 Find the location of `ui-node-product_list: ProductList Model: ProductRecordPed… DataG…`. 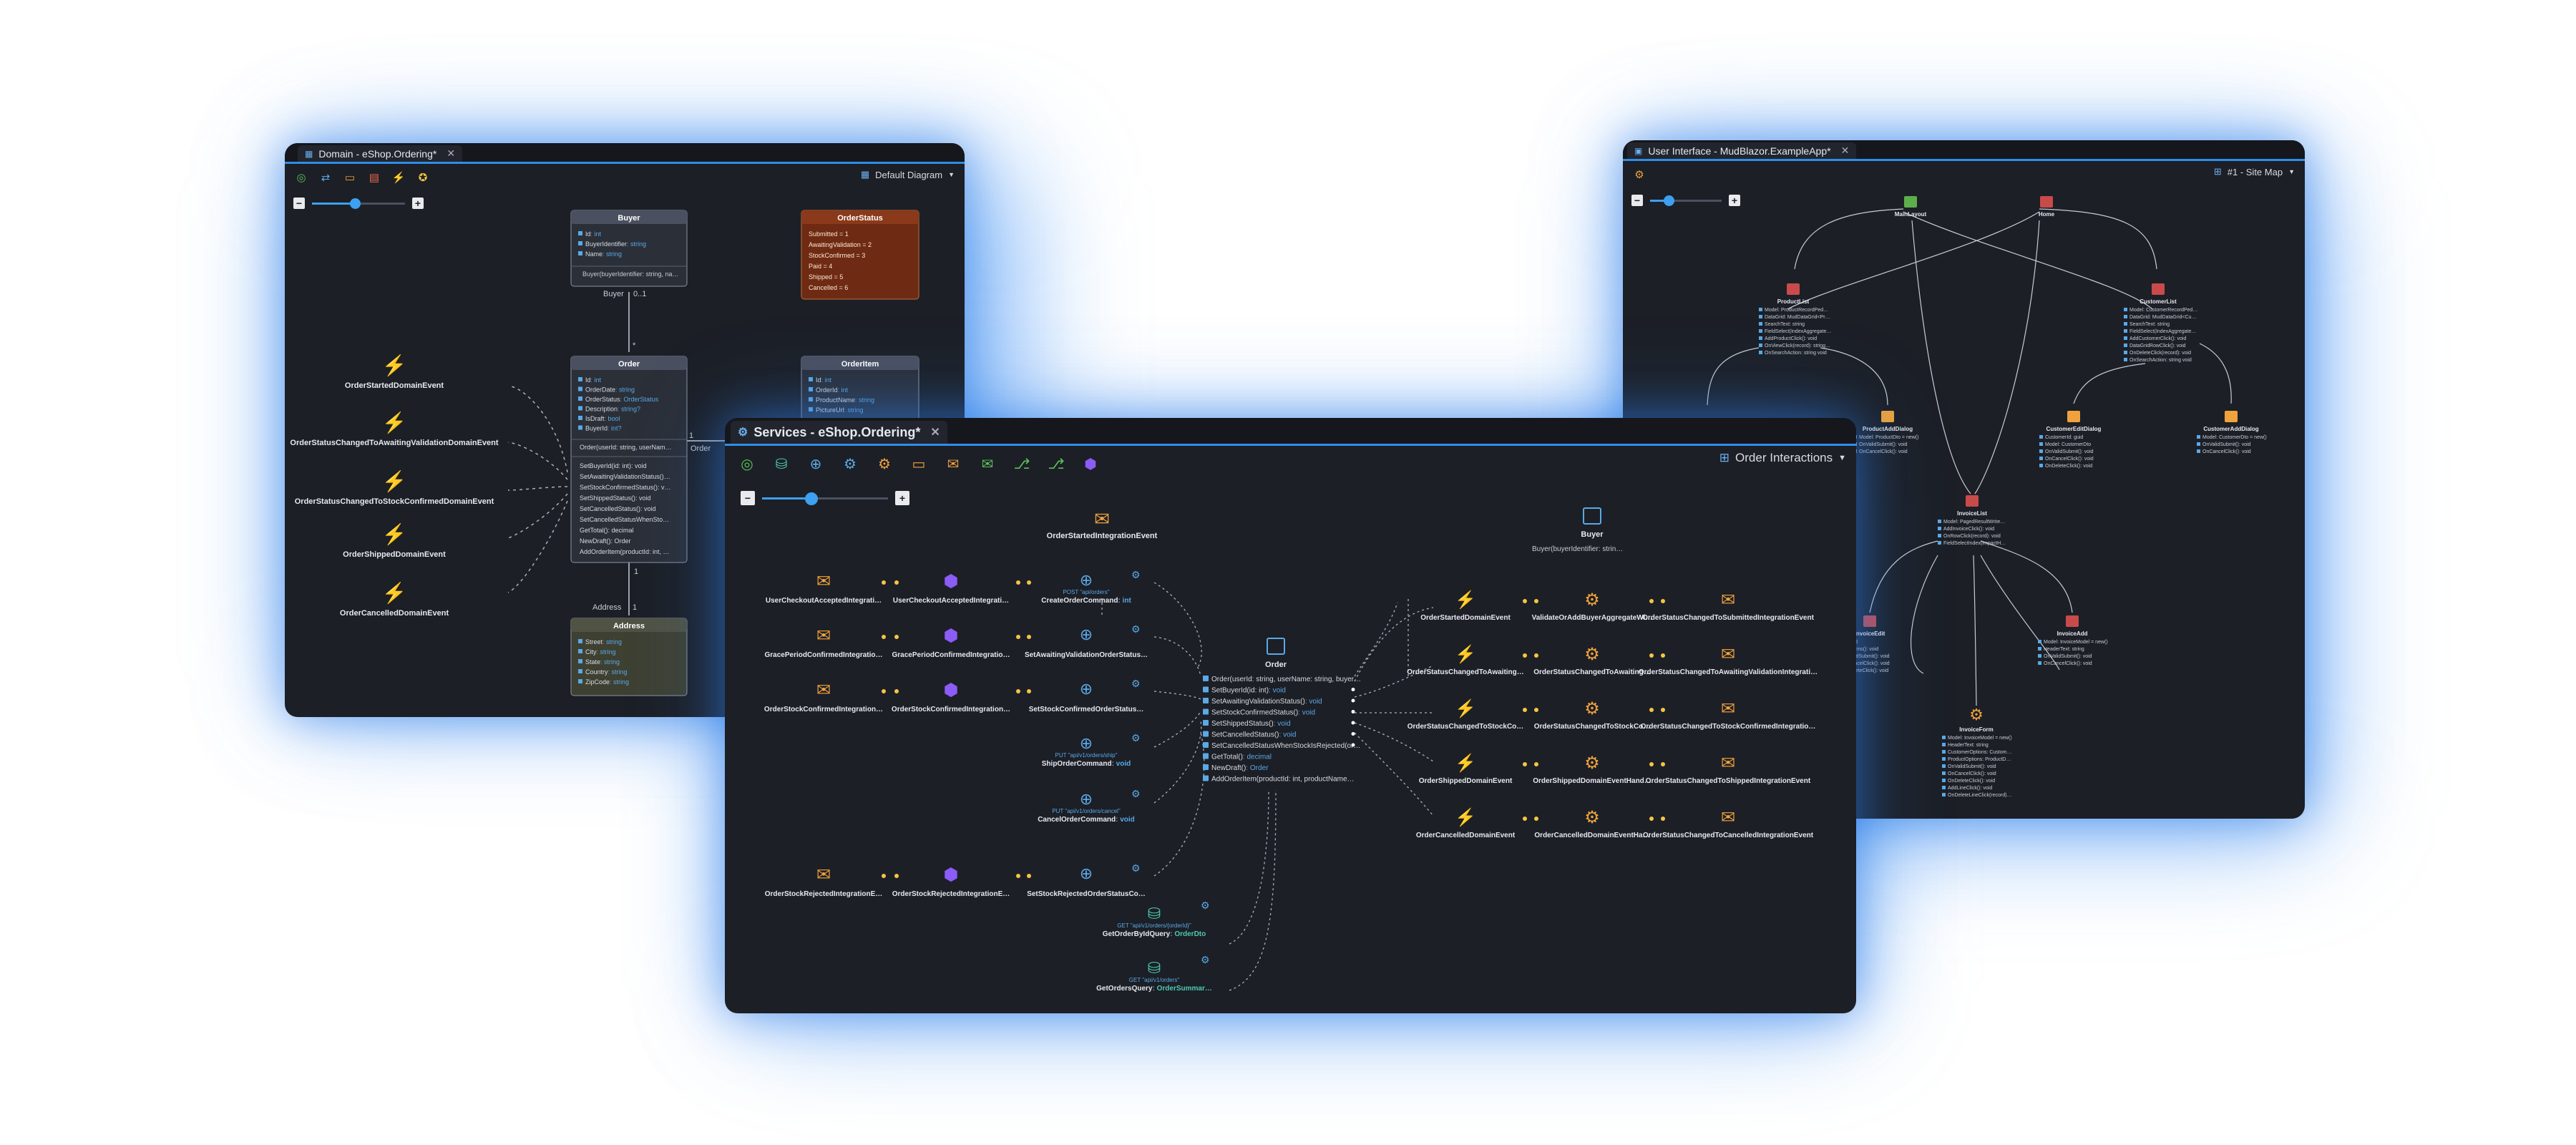

ui-node-product_list: ProductList Model: ProductRecordPed… DataG… is located at coordinates (1795, 319).